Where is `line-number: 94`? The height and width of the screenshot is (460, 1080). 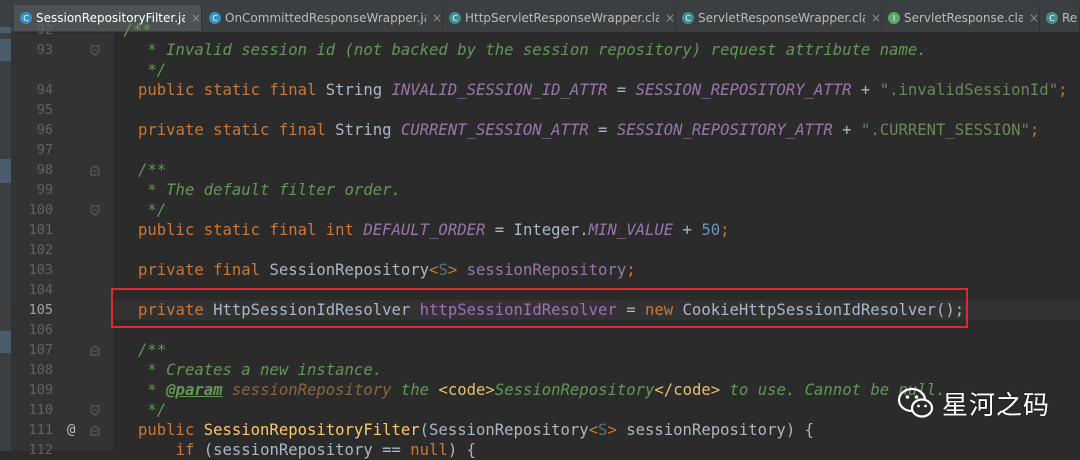 line-number: 94 is located at coordinates (44, 90).